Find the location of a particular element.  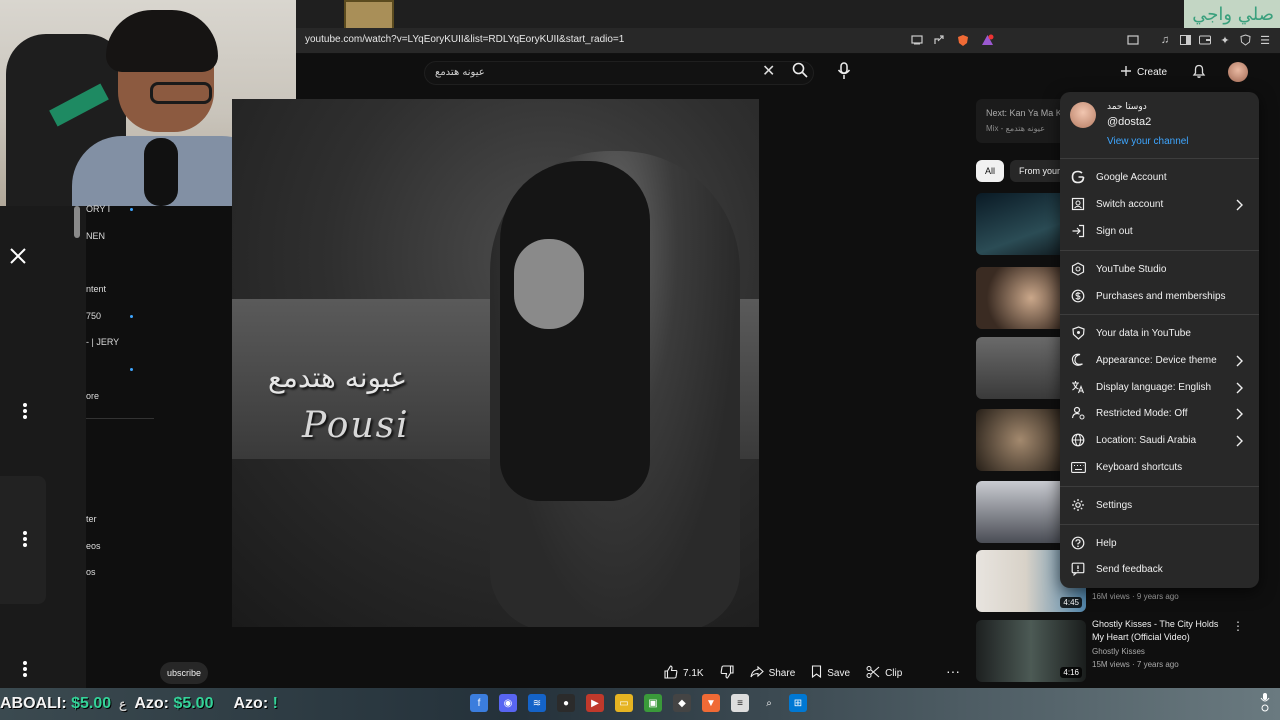

guide-item: eos is located at coordinates (107, 546).